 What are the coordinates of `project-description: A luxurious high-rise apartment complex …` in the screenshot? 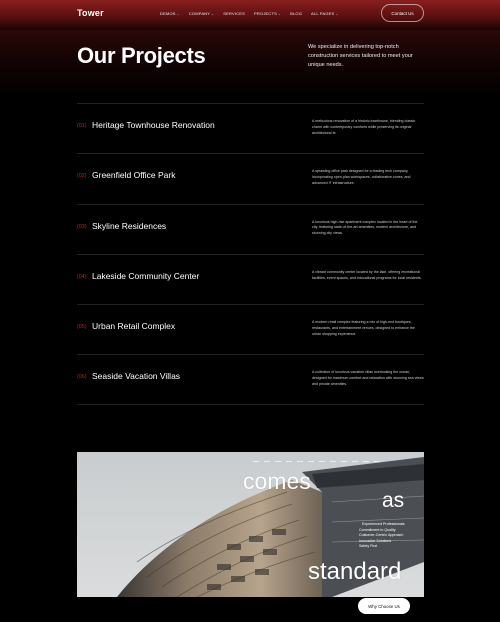 It's located at (365, 227).